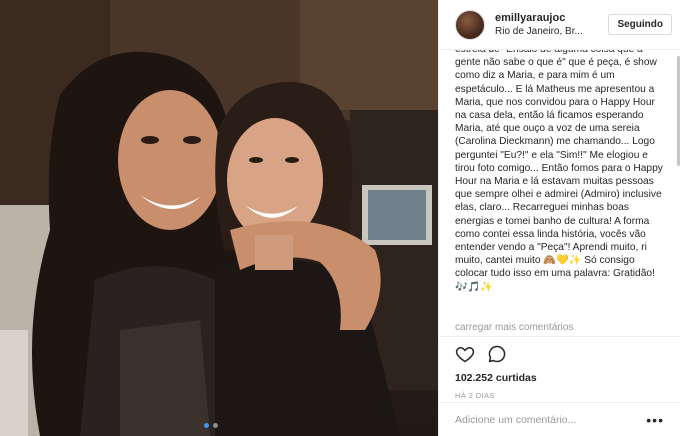 Image resolution: width=680 pixels, height=436 pixels. I want to click on post-timestamp: HÁ 2 DIAS, so click(475, 395).